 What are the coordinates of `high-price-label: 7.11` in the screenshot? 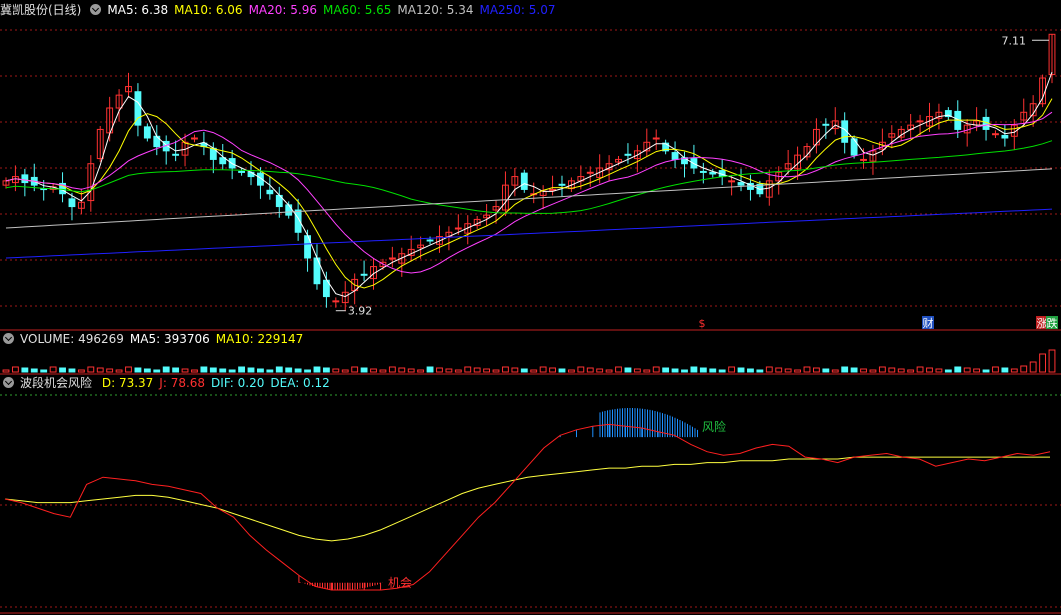 It's located at (1014, 40).